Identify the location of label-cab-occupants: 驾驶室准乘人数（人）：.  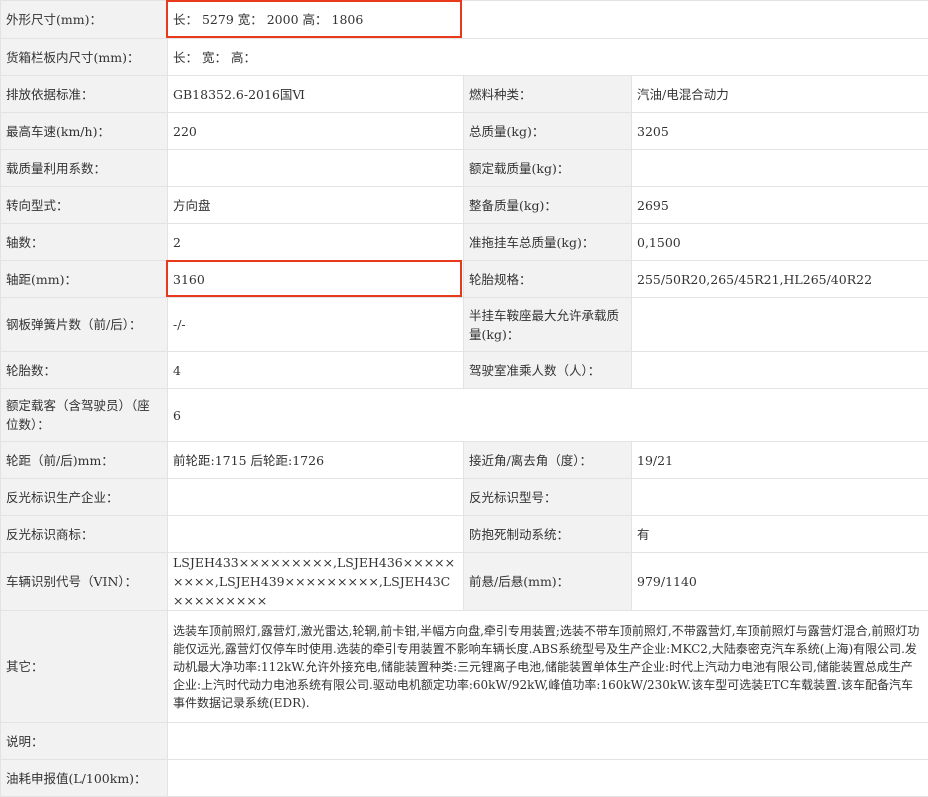
(548, 370).